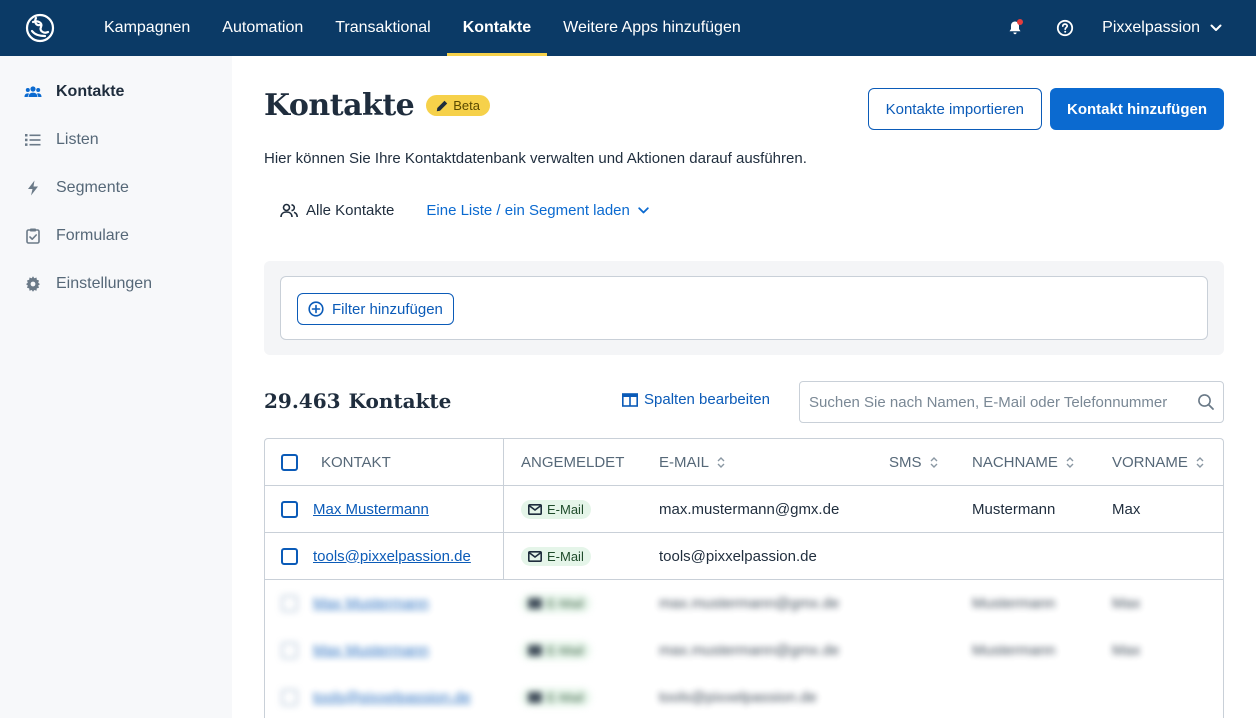 The height and width of the screenshot is (718, 1256). I want to click on help-button, so click(1065, 28).